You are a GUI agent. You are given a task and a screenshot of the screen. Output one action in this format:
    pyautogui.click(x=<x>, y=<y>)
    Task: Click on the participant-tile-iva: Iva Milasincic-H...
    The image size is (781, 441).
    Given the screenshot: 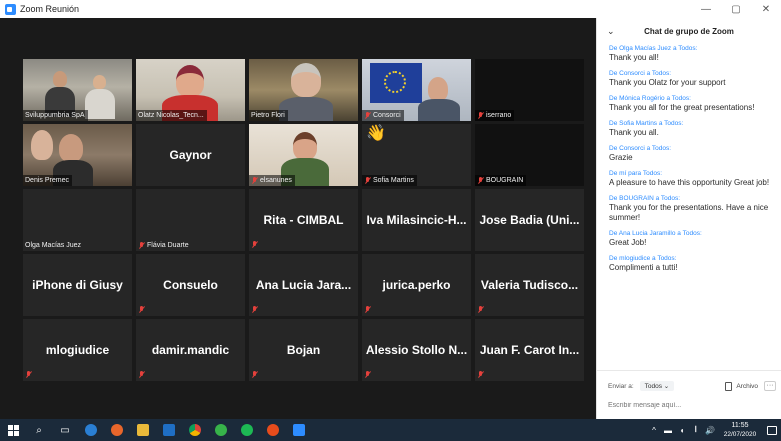 What is the action you would take?
    pyautogui.click(x=416, y=220)
    